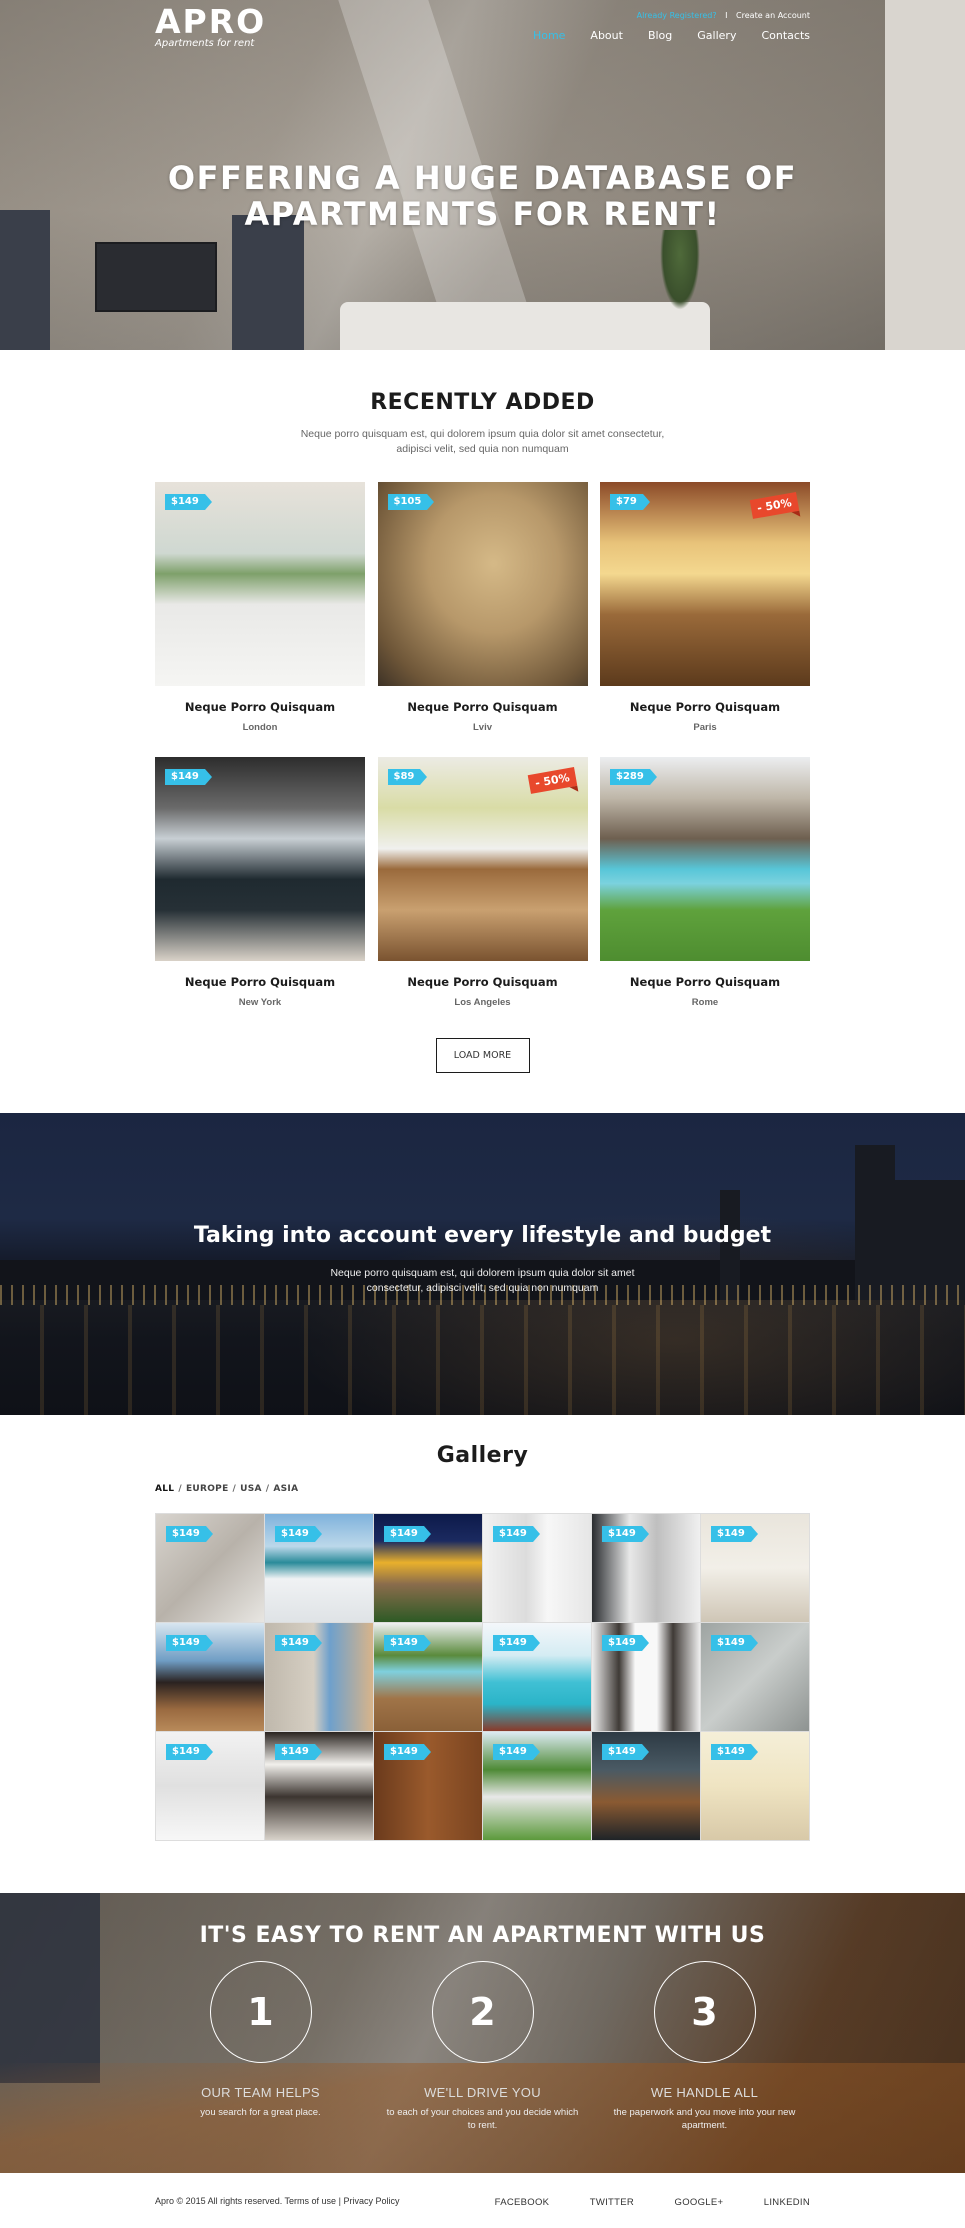 This screenshot has width=965, height=2228. I want to click on google-plus-link: GOOGLE+, so click(699, 2202).